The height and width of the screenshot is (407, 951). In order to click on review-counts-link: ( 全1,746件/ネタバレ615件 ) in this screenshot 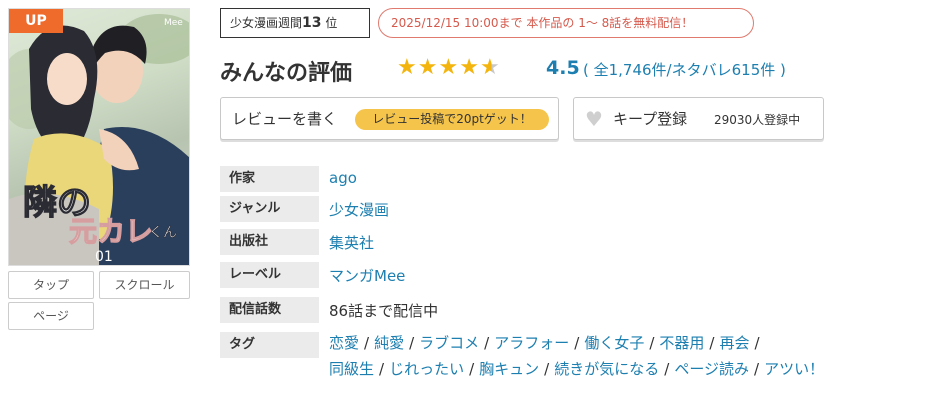, I will do `click(684, 69)`.